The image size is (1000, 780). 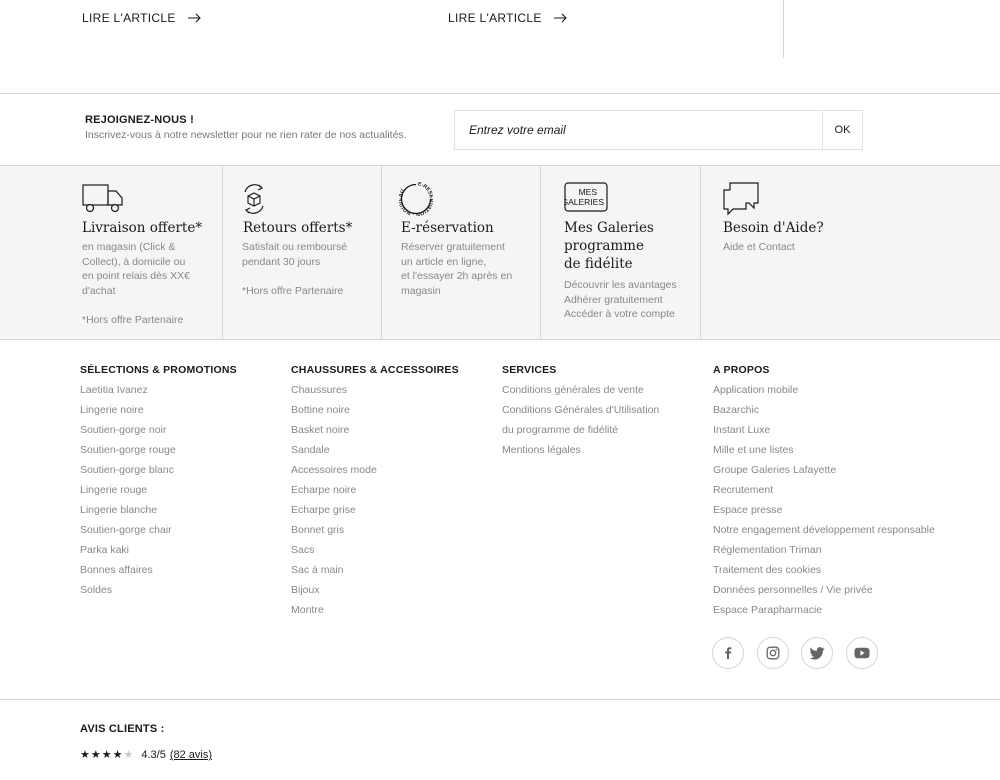 What do you see at coordinates (842, 130) in the screenshot?
I see `newsletter-submit-button: OK` at bounding box center [842, 130].